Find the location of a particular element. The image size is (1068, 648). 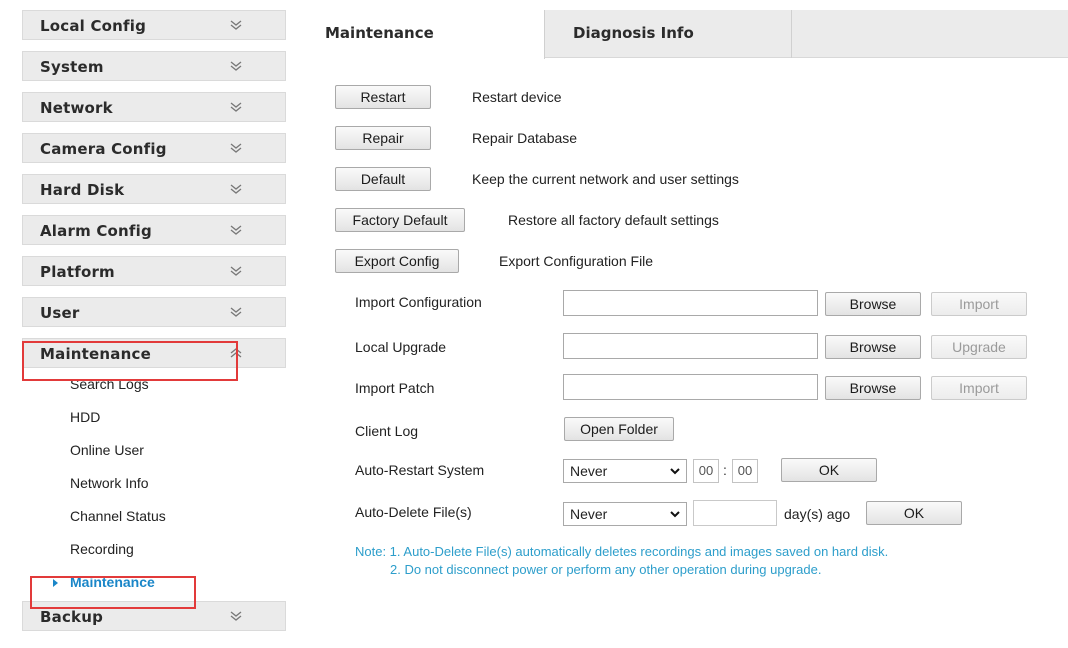

tab-maintenance: Maintenance is located at coordinates (421, 34).